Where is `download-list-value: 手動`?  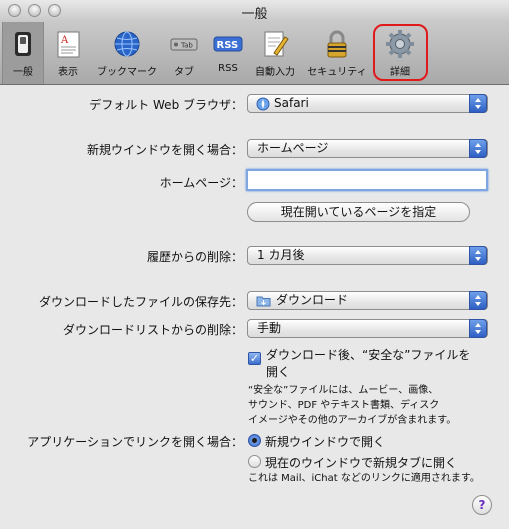
download-list-value: 手動 is located at coordinates (269, 328).